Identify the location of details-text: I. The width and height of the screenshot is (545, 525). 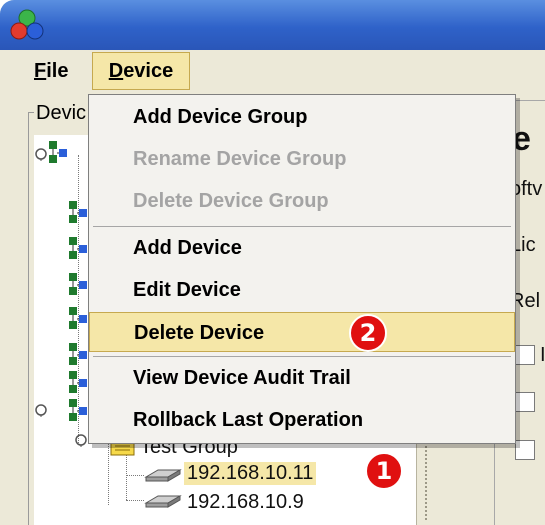
(542, 355).